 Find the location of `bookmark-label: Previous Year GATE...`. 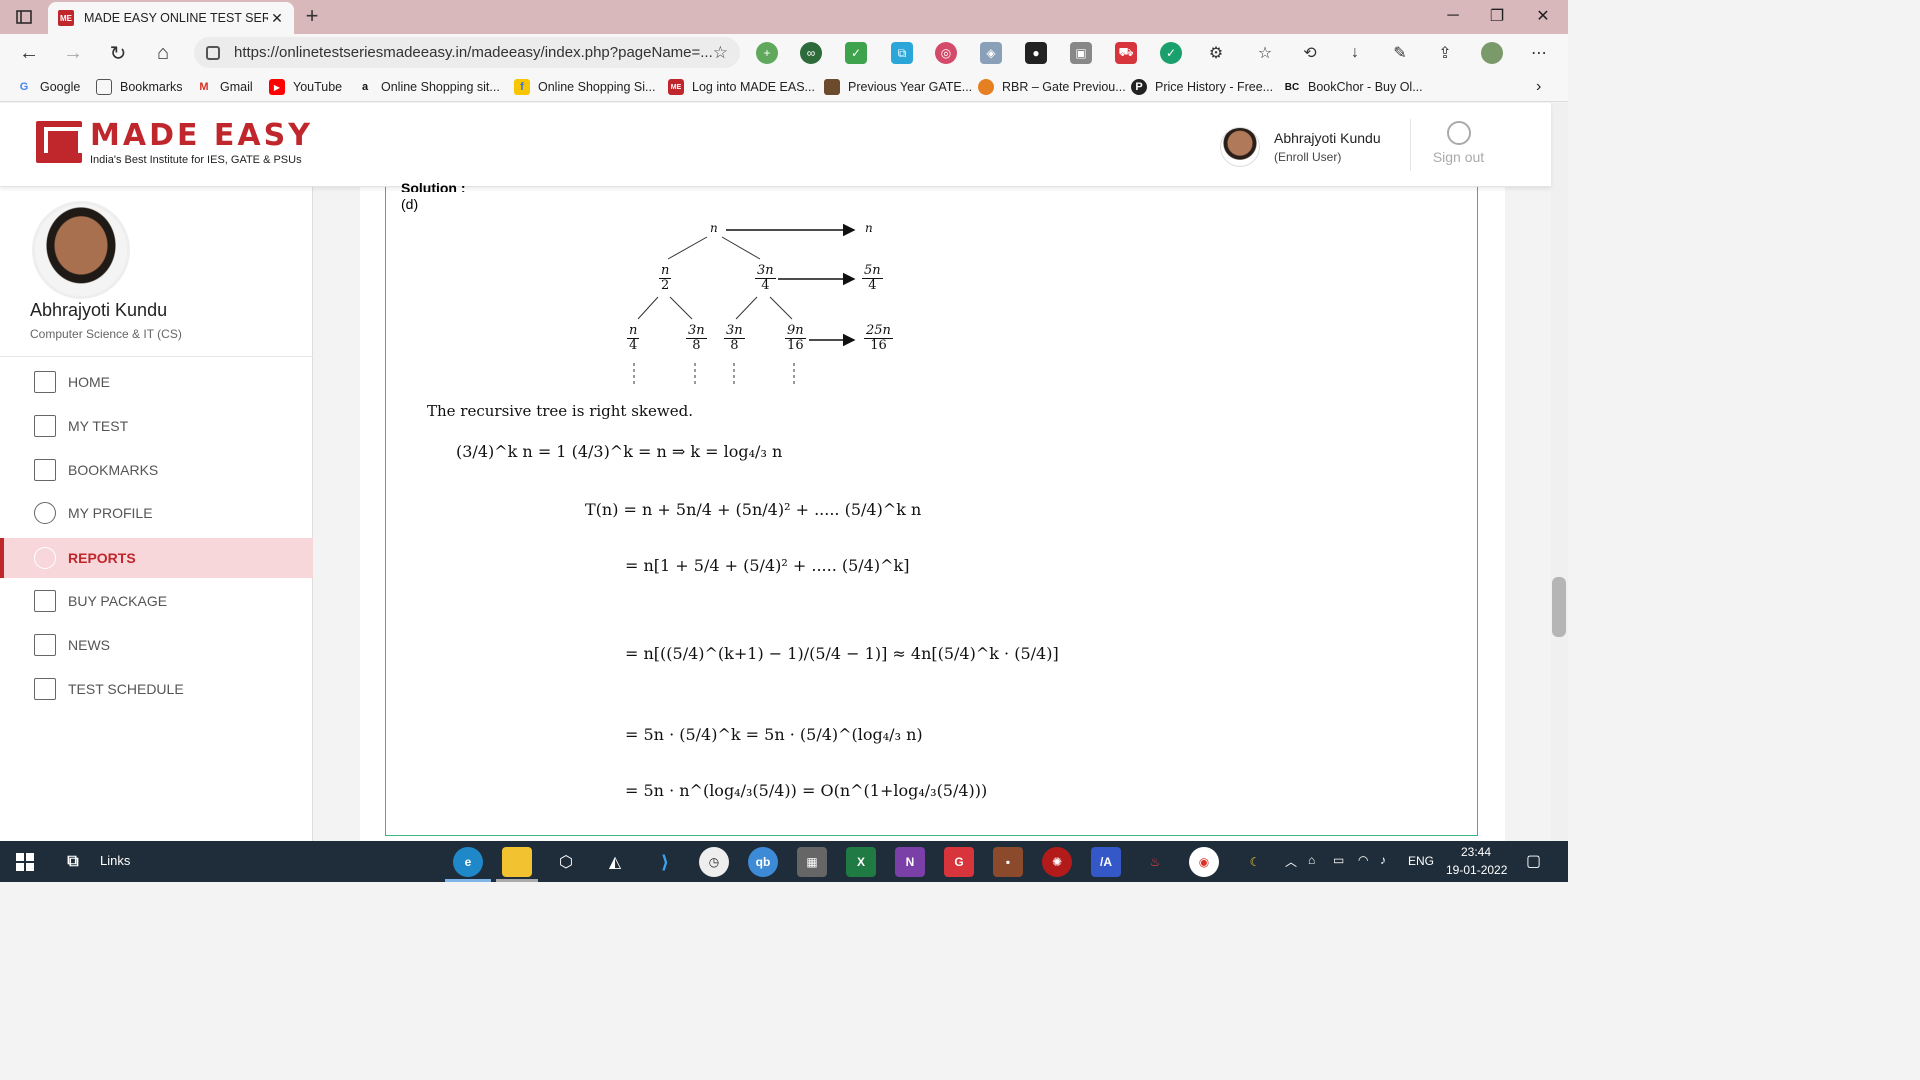

bookmark-label: Previous Year GATE... is located at coordinates (910, 87).